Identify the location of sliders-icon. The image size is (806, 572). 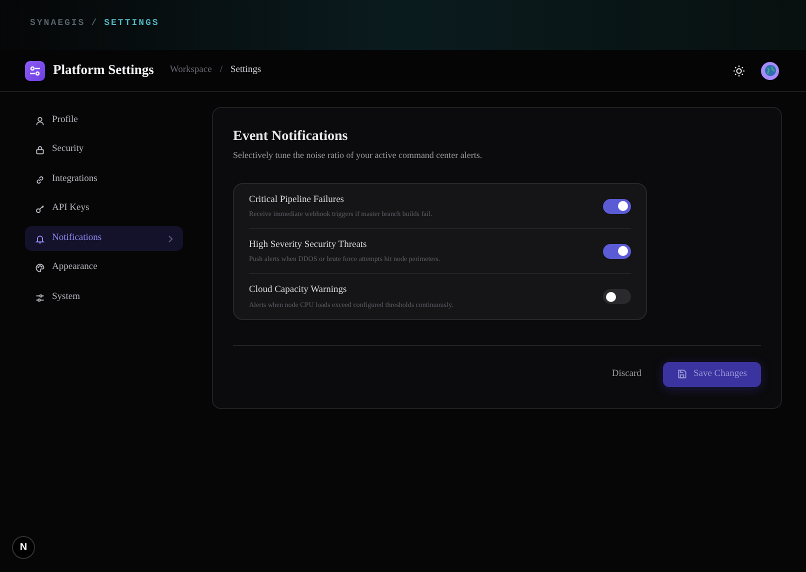
(40, 297).